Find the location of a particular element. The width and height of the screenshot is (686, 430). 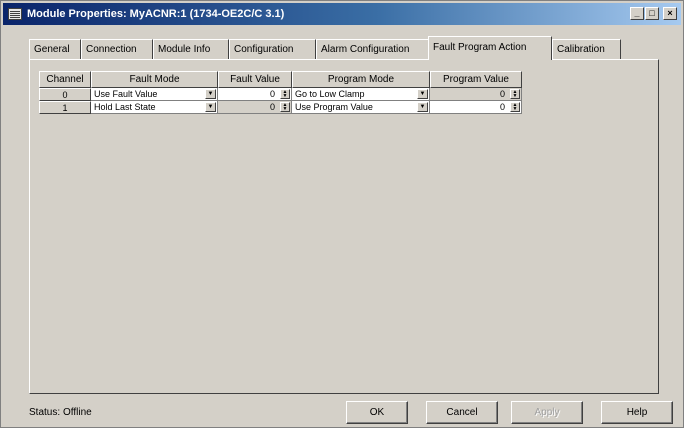

channel-cell: 1 is located at coordinates (65, 107).